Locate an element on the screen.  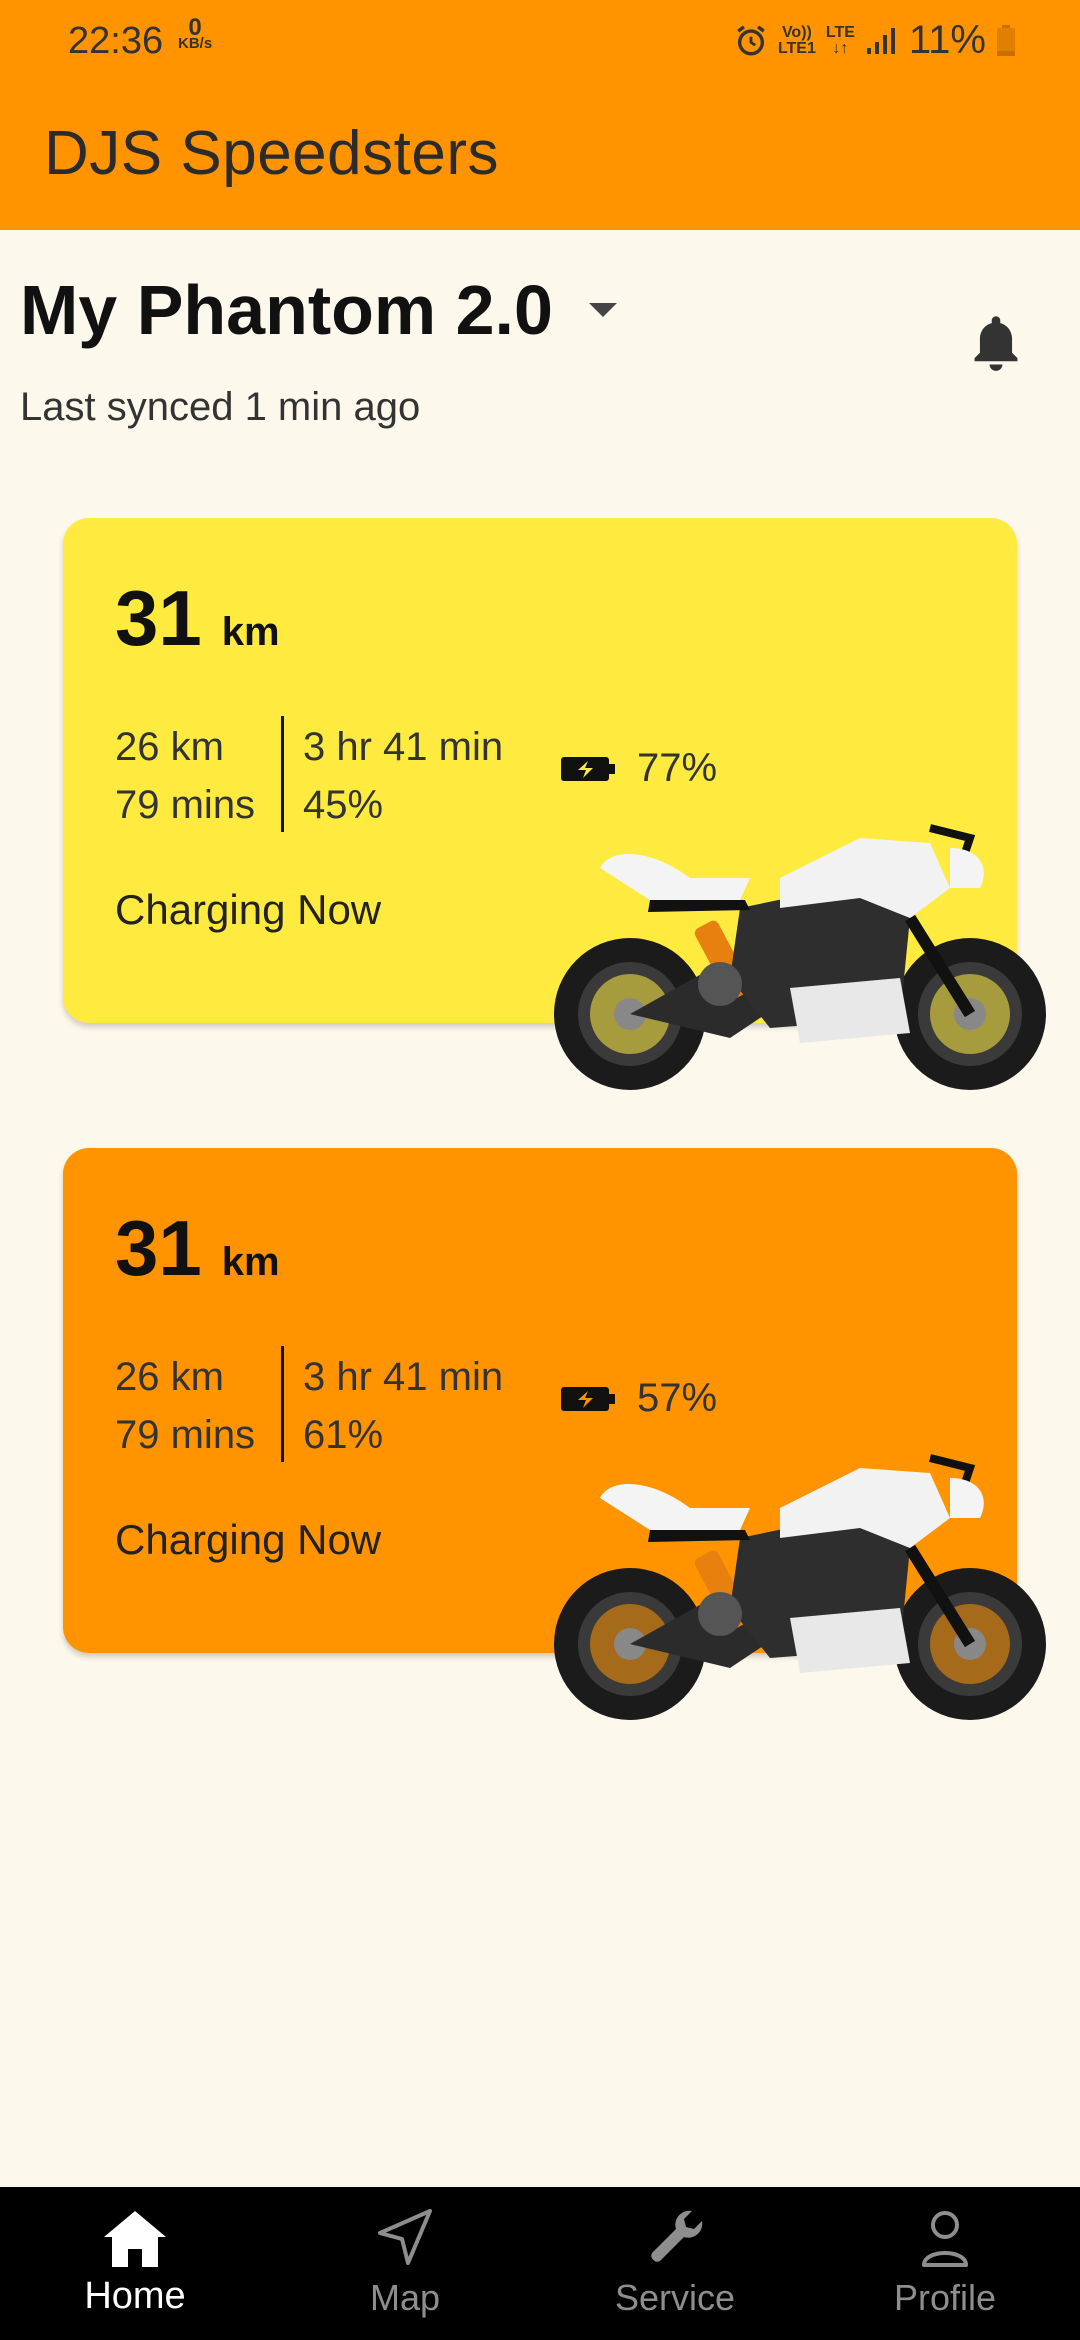
charge-stats: 3 hr 41 min 45% is located at coordinates (403, 776).